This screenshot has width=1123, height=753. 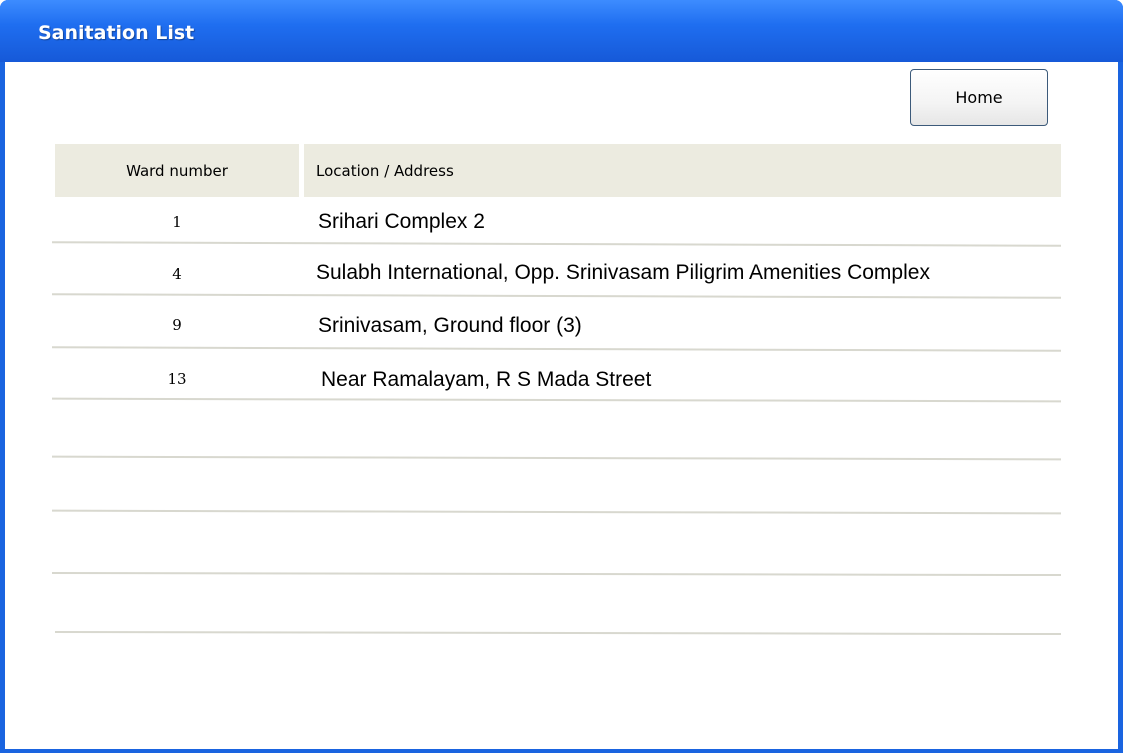 What do you see at coordinates (561, 31) in the screenshot?
I see `title-bar: Sanitation List` at bounding box center [561, 31].